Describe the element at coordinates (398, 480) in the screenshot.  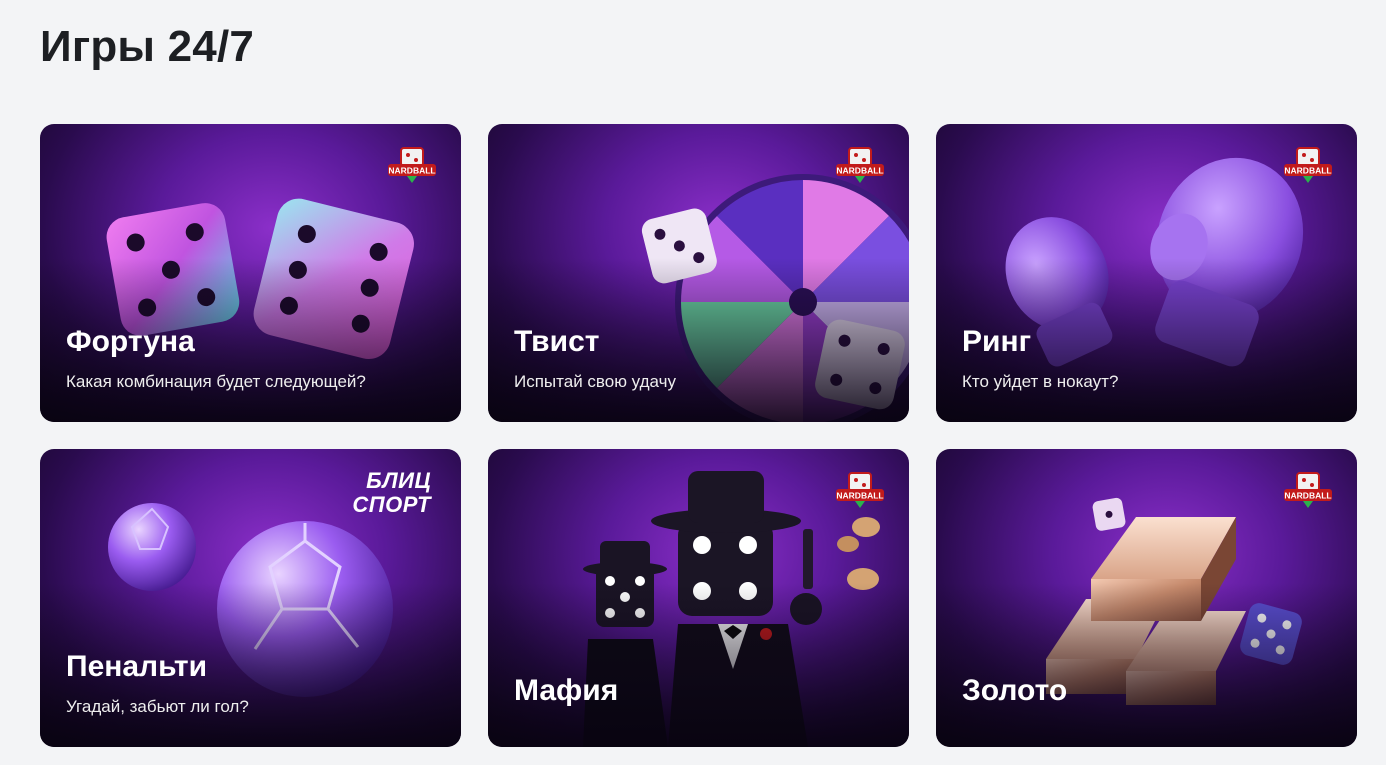
I see `blitz-logo-line1: БЛИЦ` at that location.